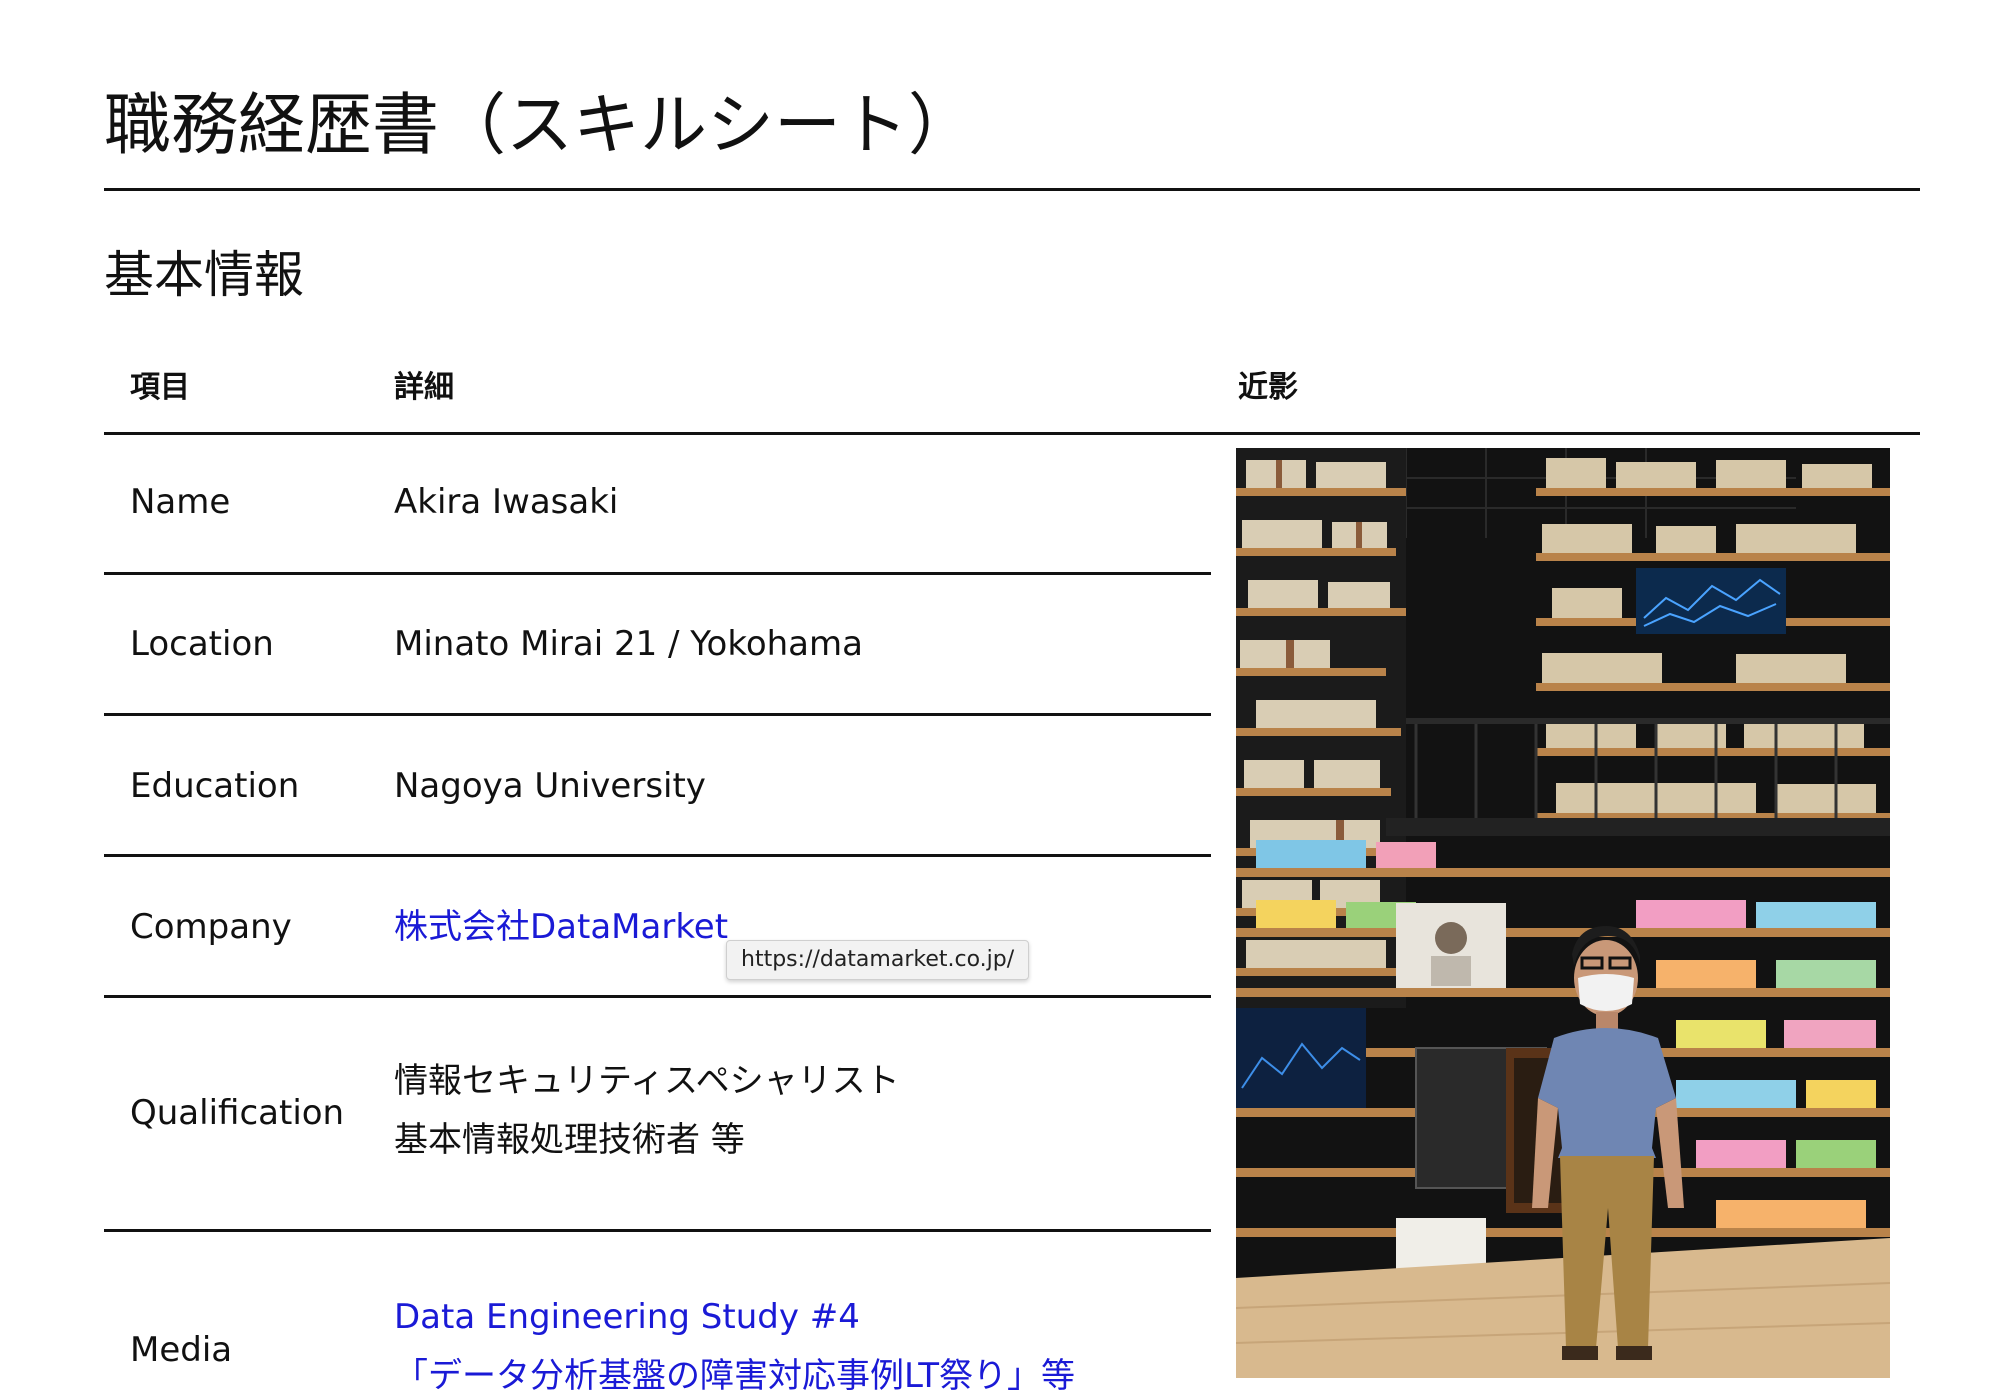 This screenshot has height=1398, width=1990. What do you see at coordinates (506, 502) in the screenshot?
I see `row-value-name: Akira Iwasaki` at bounding box center [506, 502].